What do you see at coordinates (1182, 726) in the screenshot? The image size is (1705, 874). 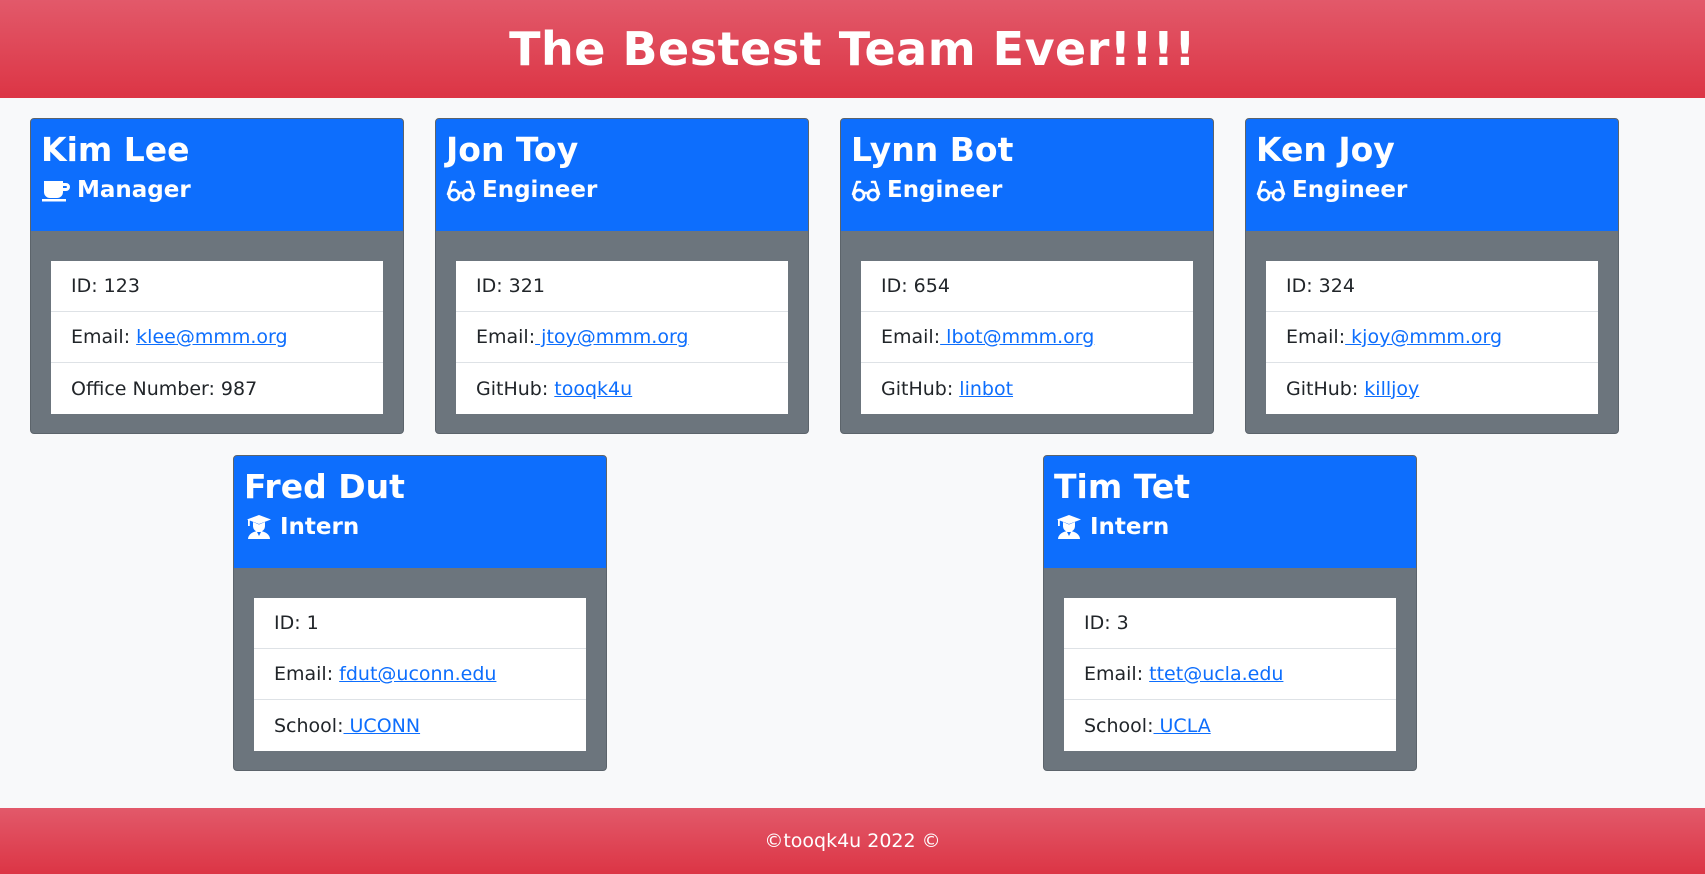 I see `school-link: UCLA` at bounding box center [1182, 726].